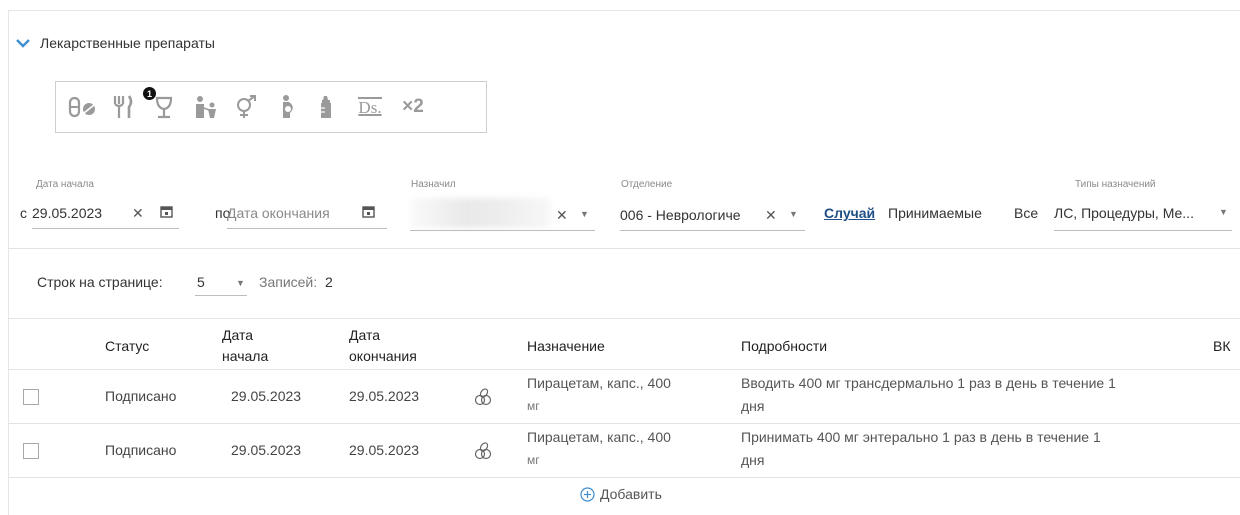  What do you see at coordinates (245, 356) in the screenshot?
I see `start-date-header-line2: начала` at bounding box center [245, 356].